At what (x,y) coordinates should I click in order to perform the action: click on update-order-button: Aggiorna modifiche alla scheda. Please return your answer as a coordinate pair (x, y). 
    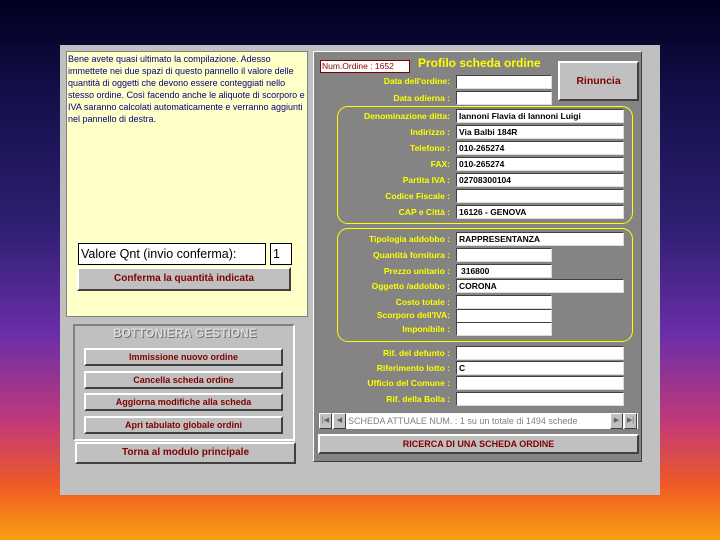
    Looking at the image, I should click on (183, 402).